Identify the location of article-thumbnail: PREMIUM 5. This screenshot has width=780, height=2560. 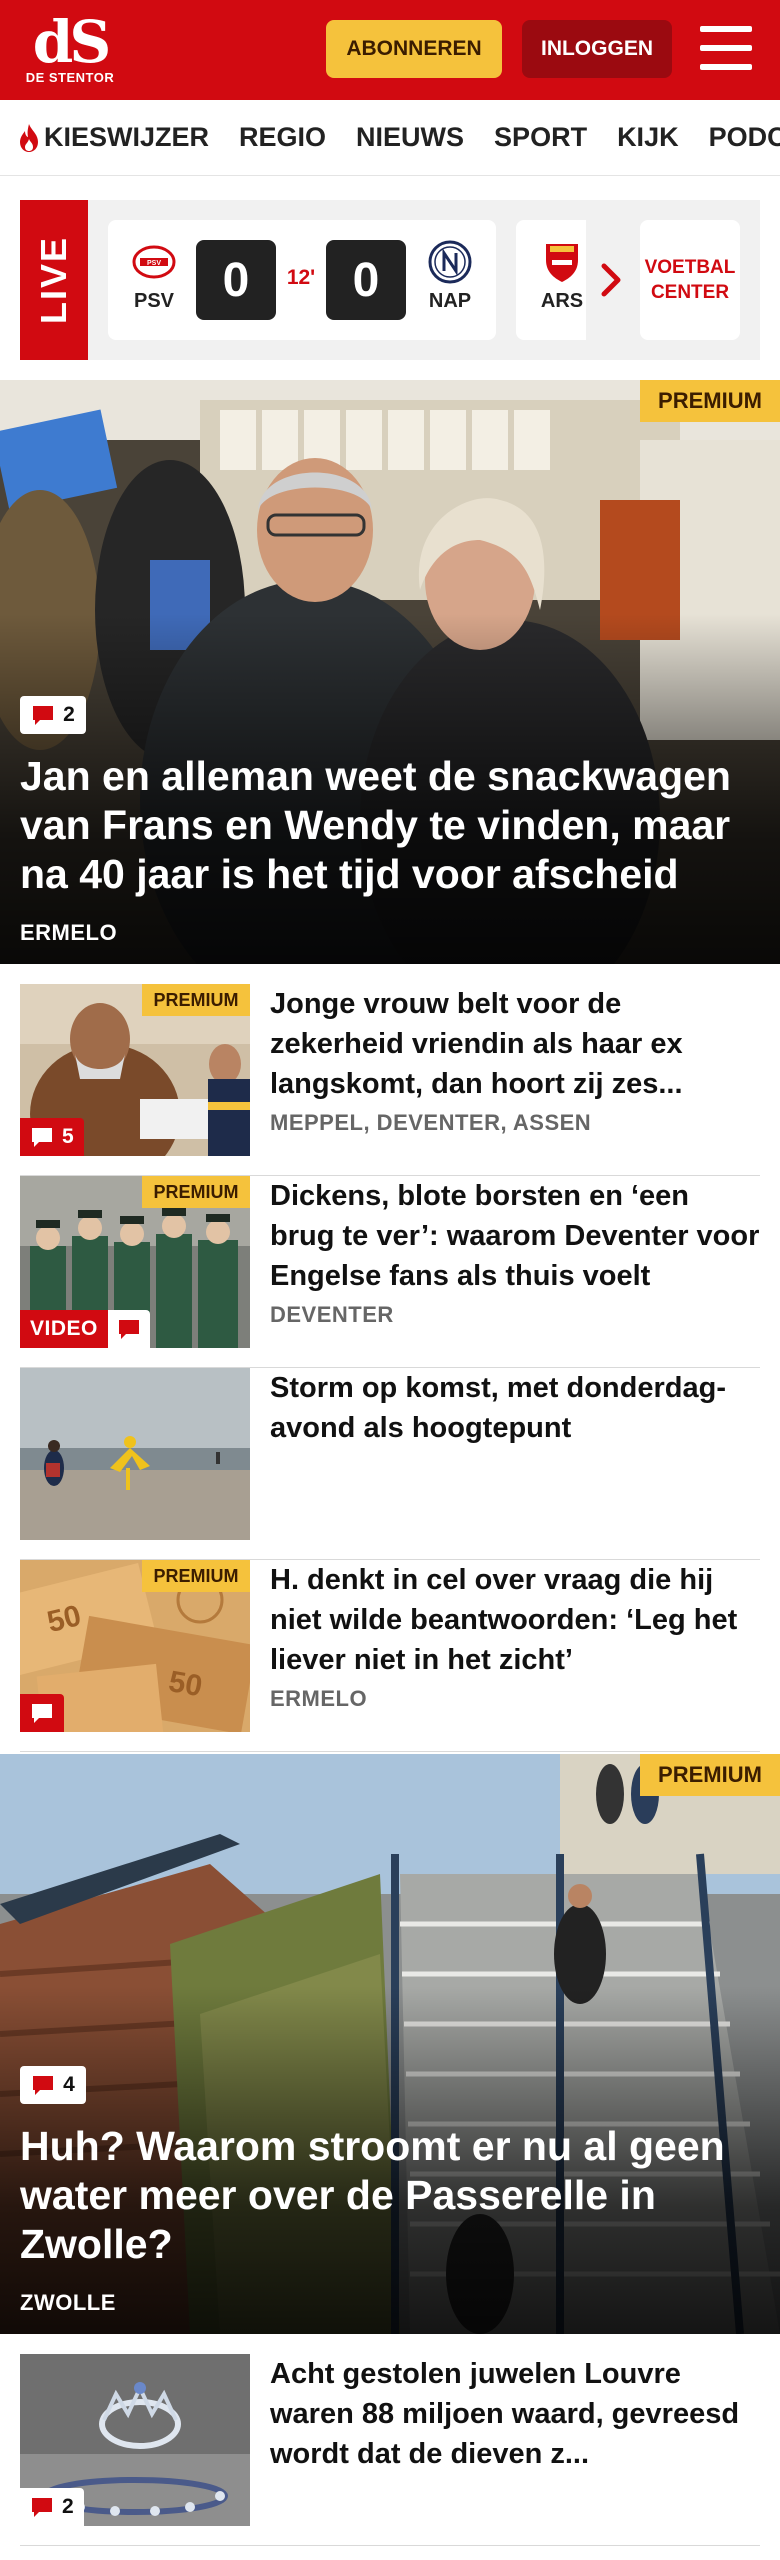
(135, 1070).